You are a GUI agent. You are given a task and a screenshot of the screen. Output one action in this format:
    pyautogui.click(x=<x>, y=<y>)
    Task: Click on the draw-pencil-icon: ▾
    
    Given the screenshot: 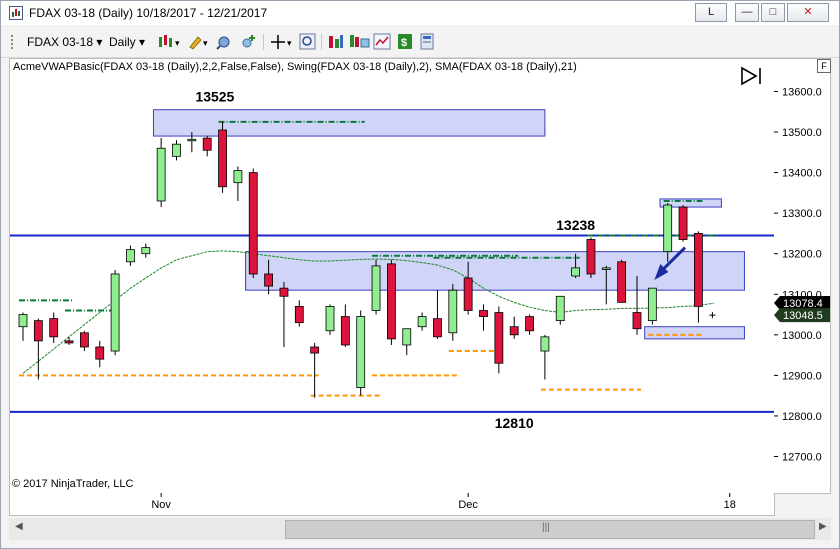 What is the action you would take?
    pyautogui.click(x=199, y=42)
    